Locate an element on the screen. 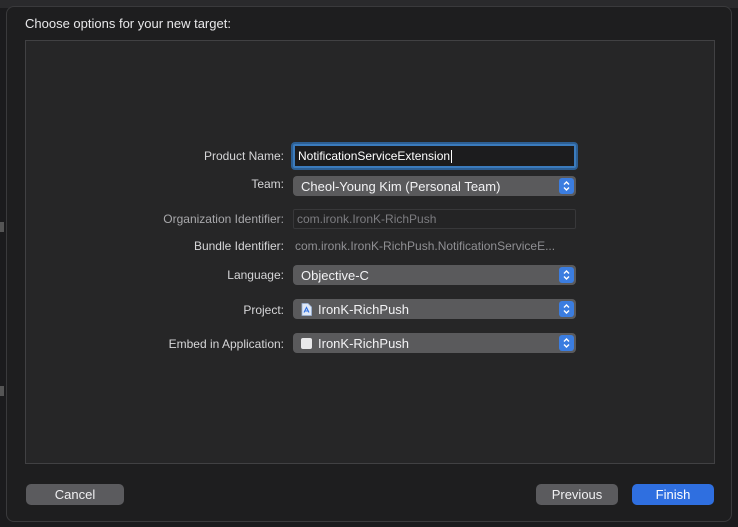  previous-button: Previous is located at coordinates (577, 494).